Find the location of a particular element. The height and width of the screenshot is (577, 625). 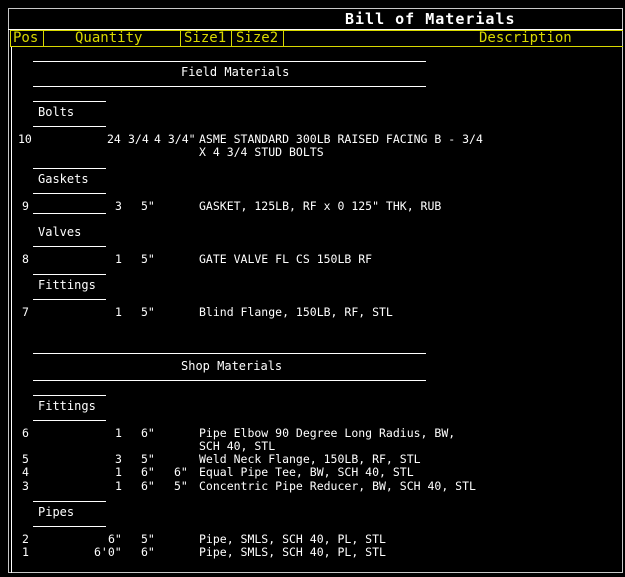

col-header-description: Description is located at coordinates (525, 38).